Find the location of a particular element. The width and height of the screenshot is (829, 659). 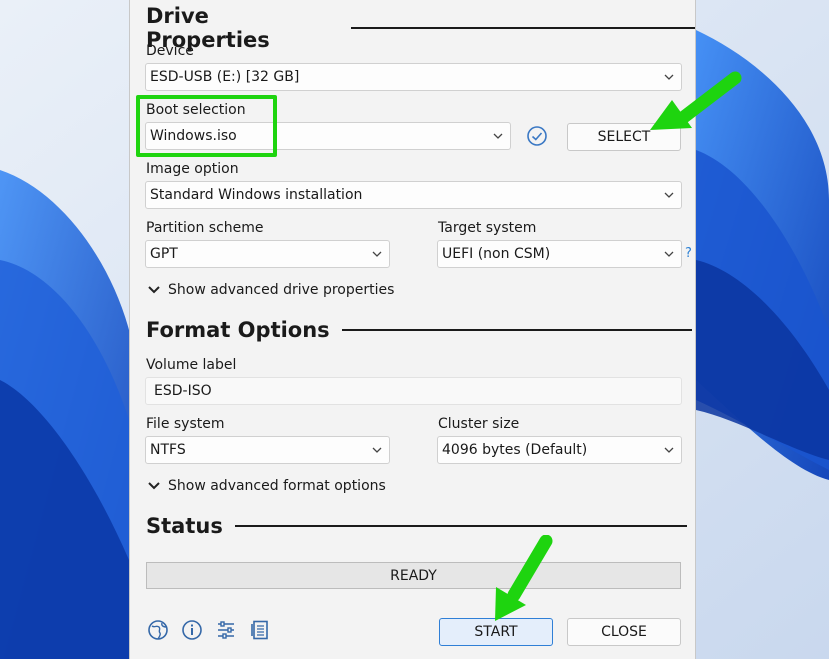

target-system-help-icon: ? is located at coordinates (688, 253).